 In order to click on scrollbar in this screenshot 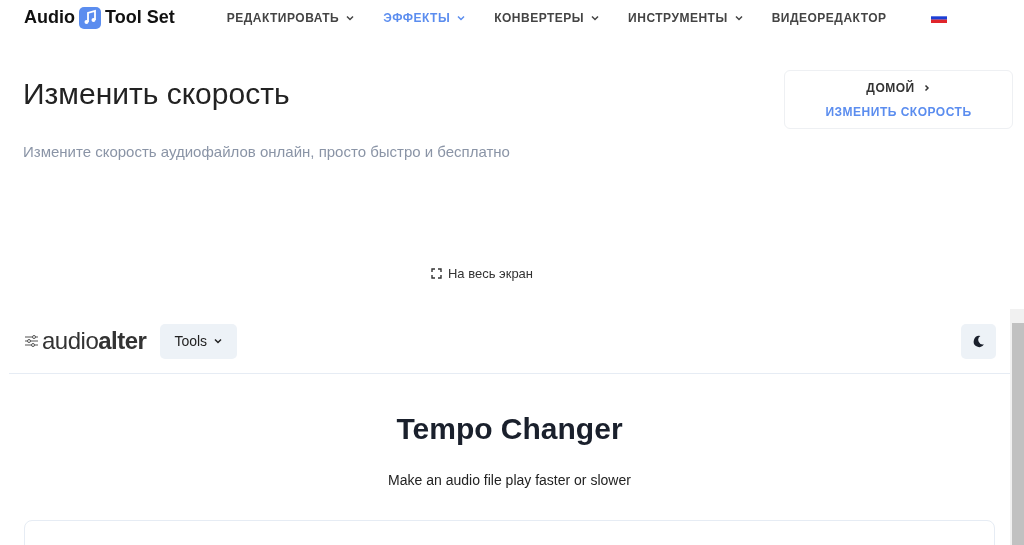, I will do `click(1017, 427)`.